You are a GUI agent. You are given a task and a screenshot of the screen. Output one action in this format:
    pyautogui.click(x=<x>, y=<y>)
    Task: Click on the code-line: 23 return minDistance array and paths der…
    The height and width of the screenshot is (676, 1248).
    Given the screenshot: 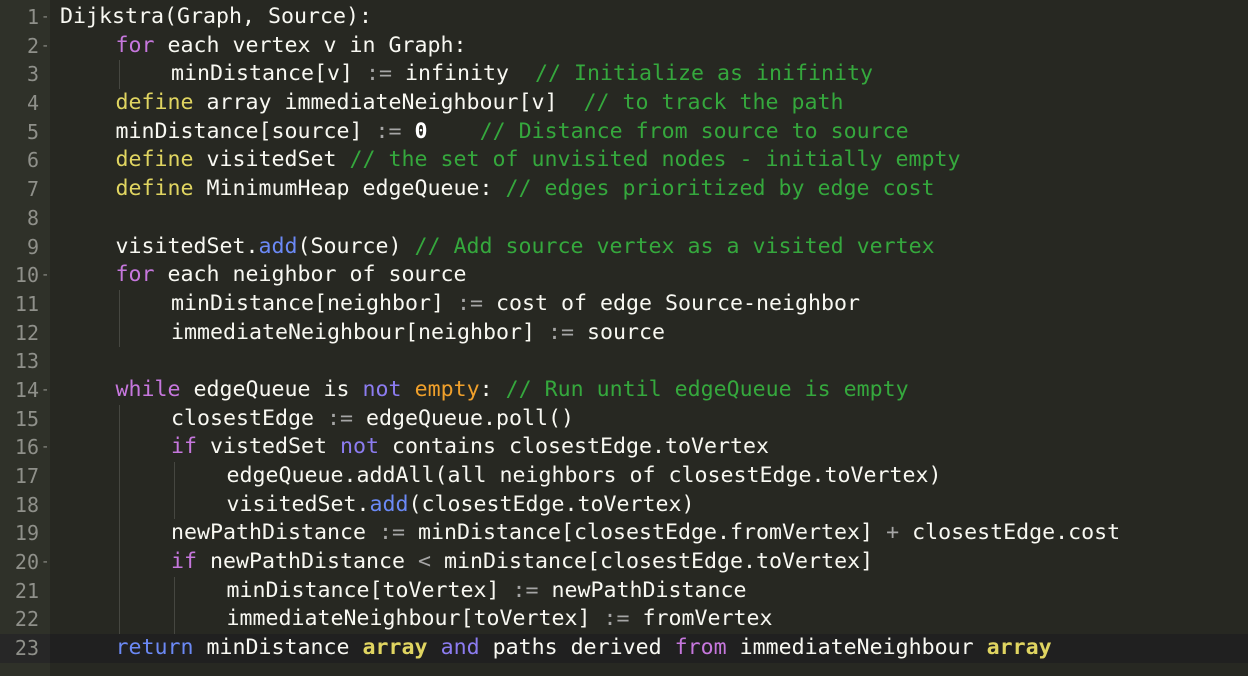 What is the action you would take?
    pyautogui.click(x=624, y=648)
    